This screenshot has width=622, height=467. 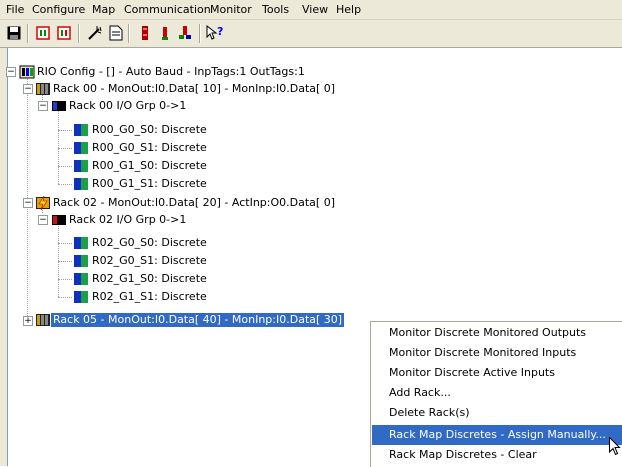 What do you see at coordinates (128, 219) in the screenshot?
I see `tree-node-label: Rack 02 I/O Grp 0->1` at bounding box center [128, 219].